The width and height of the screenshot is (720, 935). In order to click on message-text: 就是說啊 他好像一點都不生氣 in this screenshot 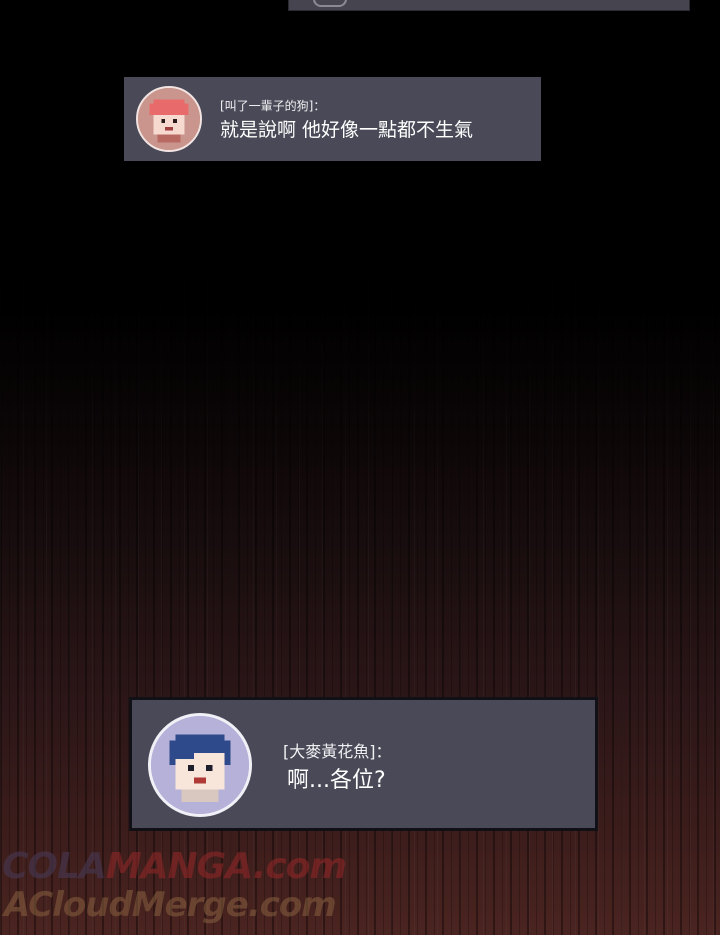, I will do `click(347, 130)`.